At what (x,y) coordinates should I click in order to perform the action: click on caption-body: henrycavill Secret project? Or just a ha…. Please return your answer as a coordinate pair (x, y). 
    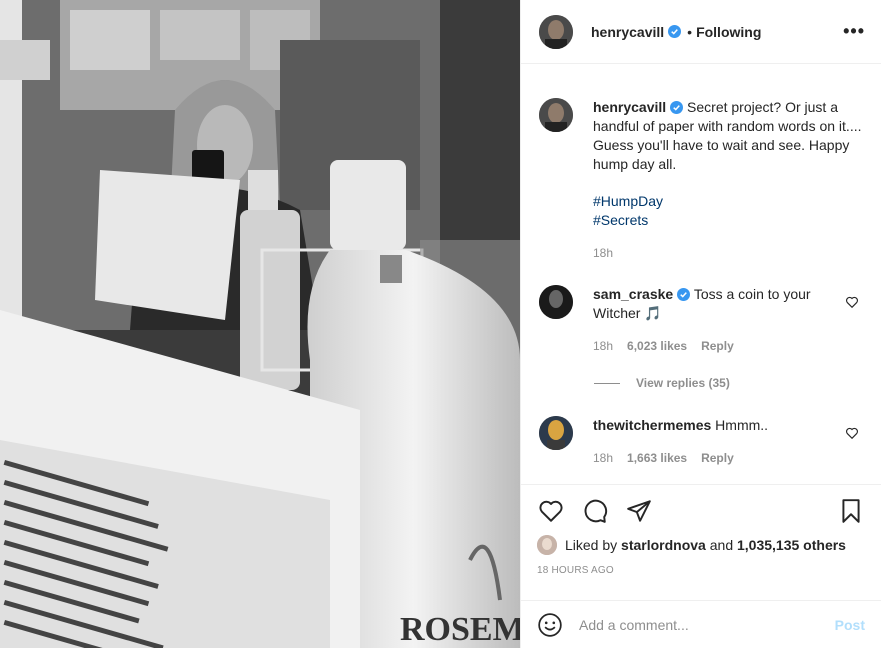
    Looking at the image, I should click on (728, 180).